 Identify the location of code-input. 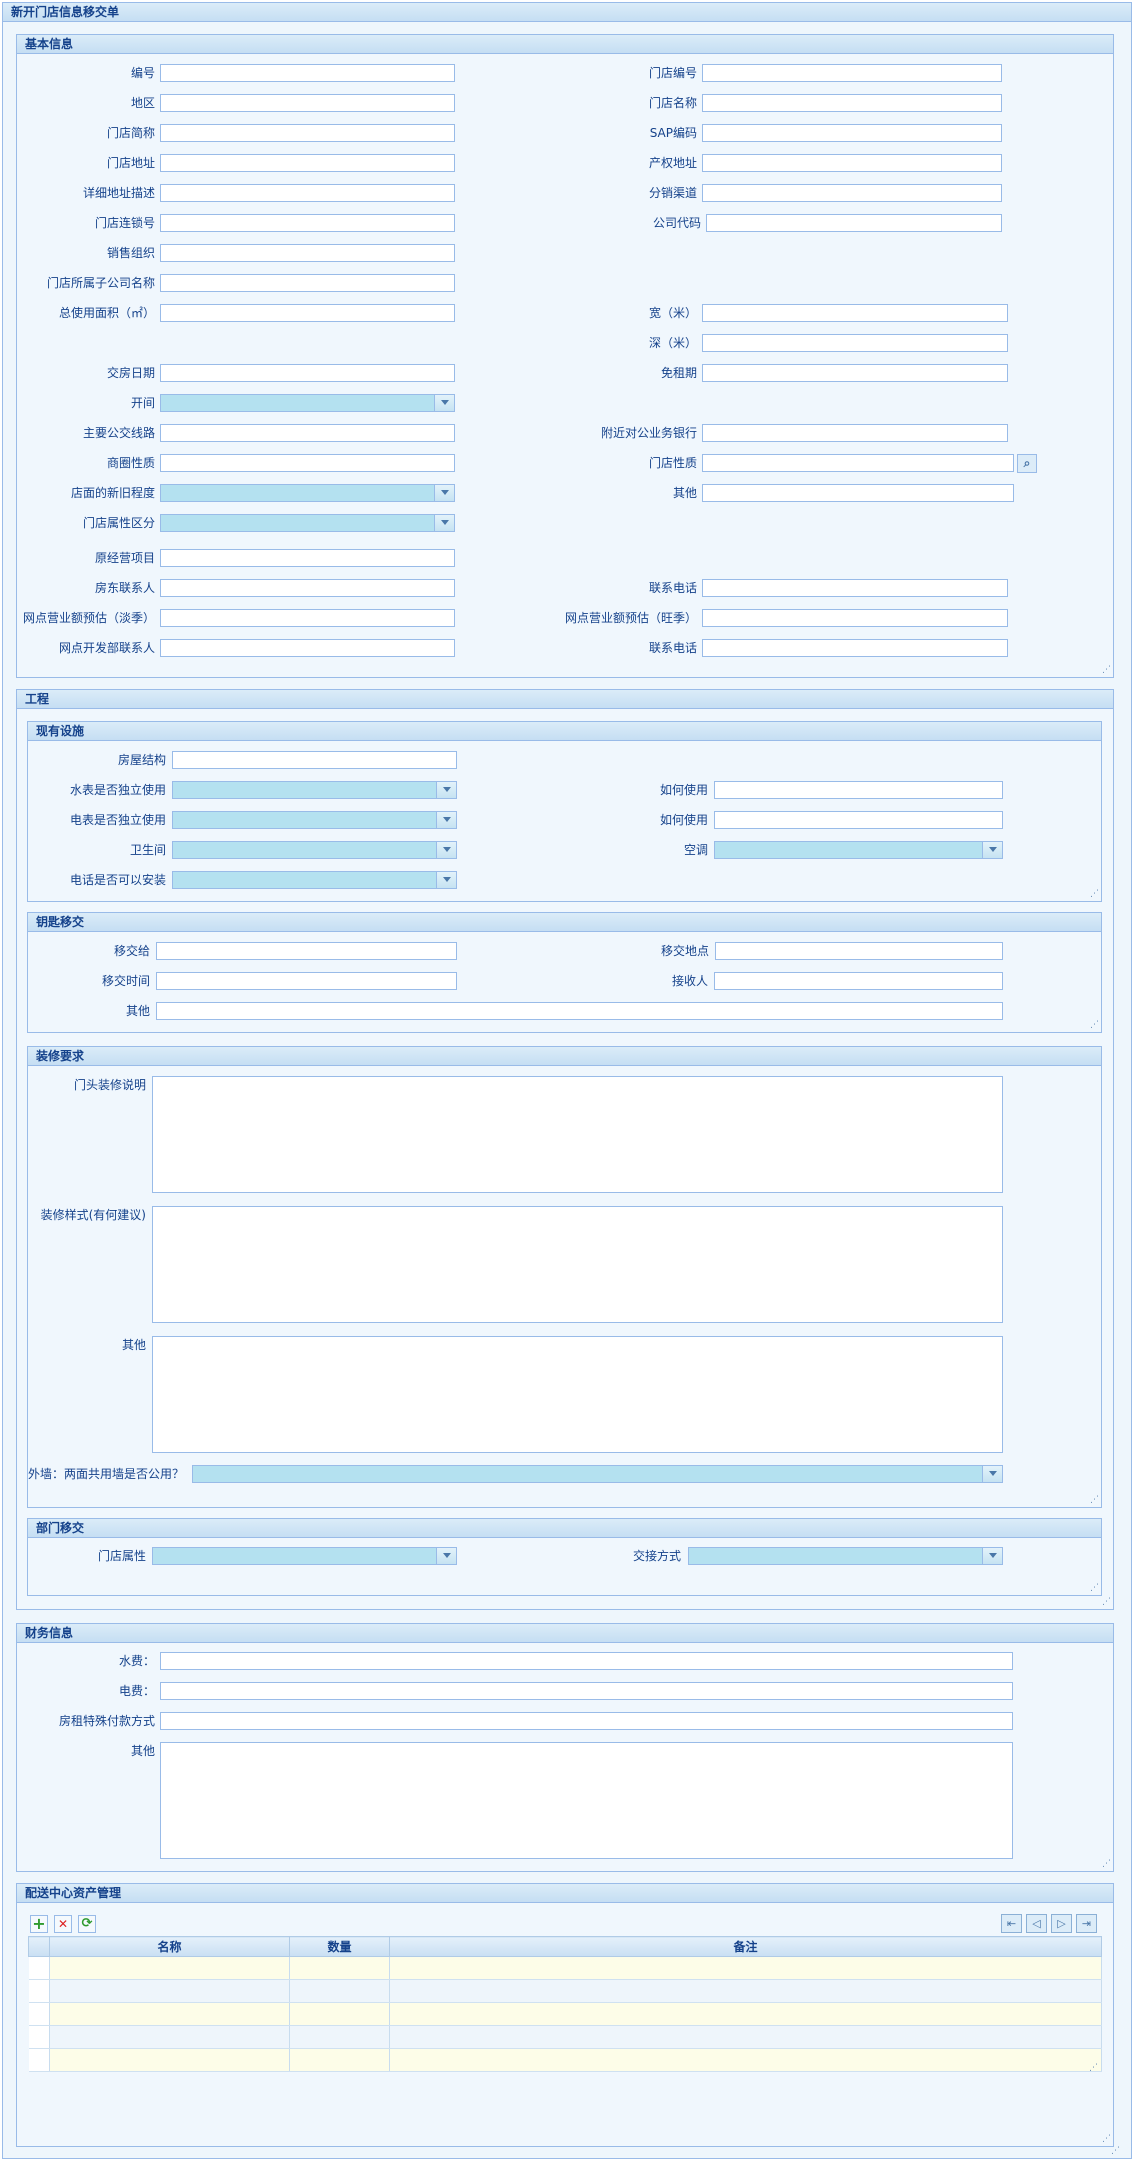
(307, 73).